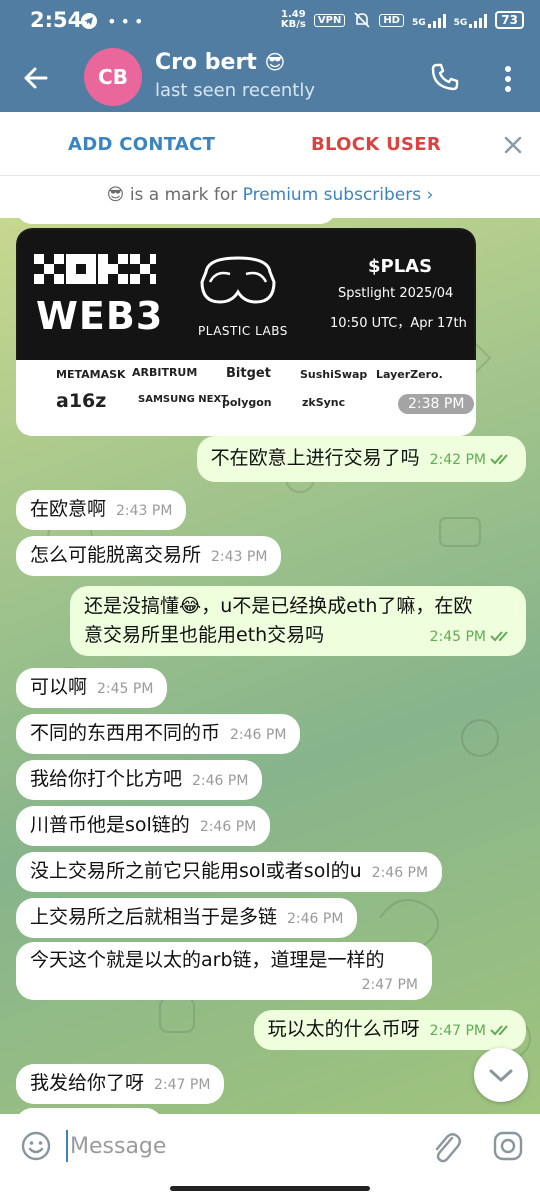 Image resolution: width=540 pixels, height=1200 pixels. Describe the element at coordinates (125, 733) in the screenshot. I see `message-text: 不同的东西用不同的币` at that location.